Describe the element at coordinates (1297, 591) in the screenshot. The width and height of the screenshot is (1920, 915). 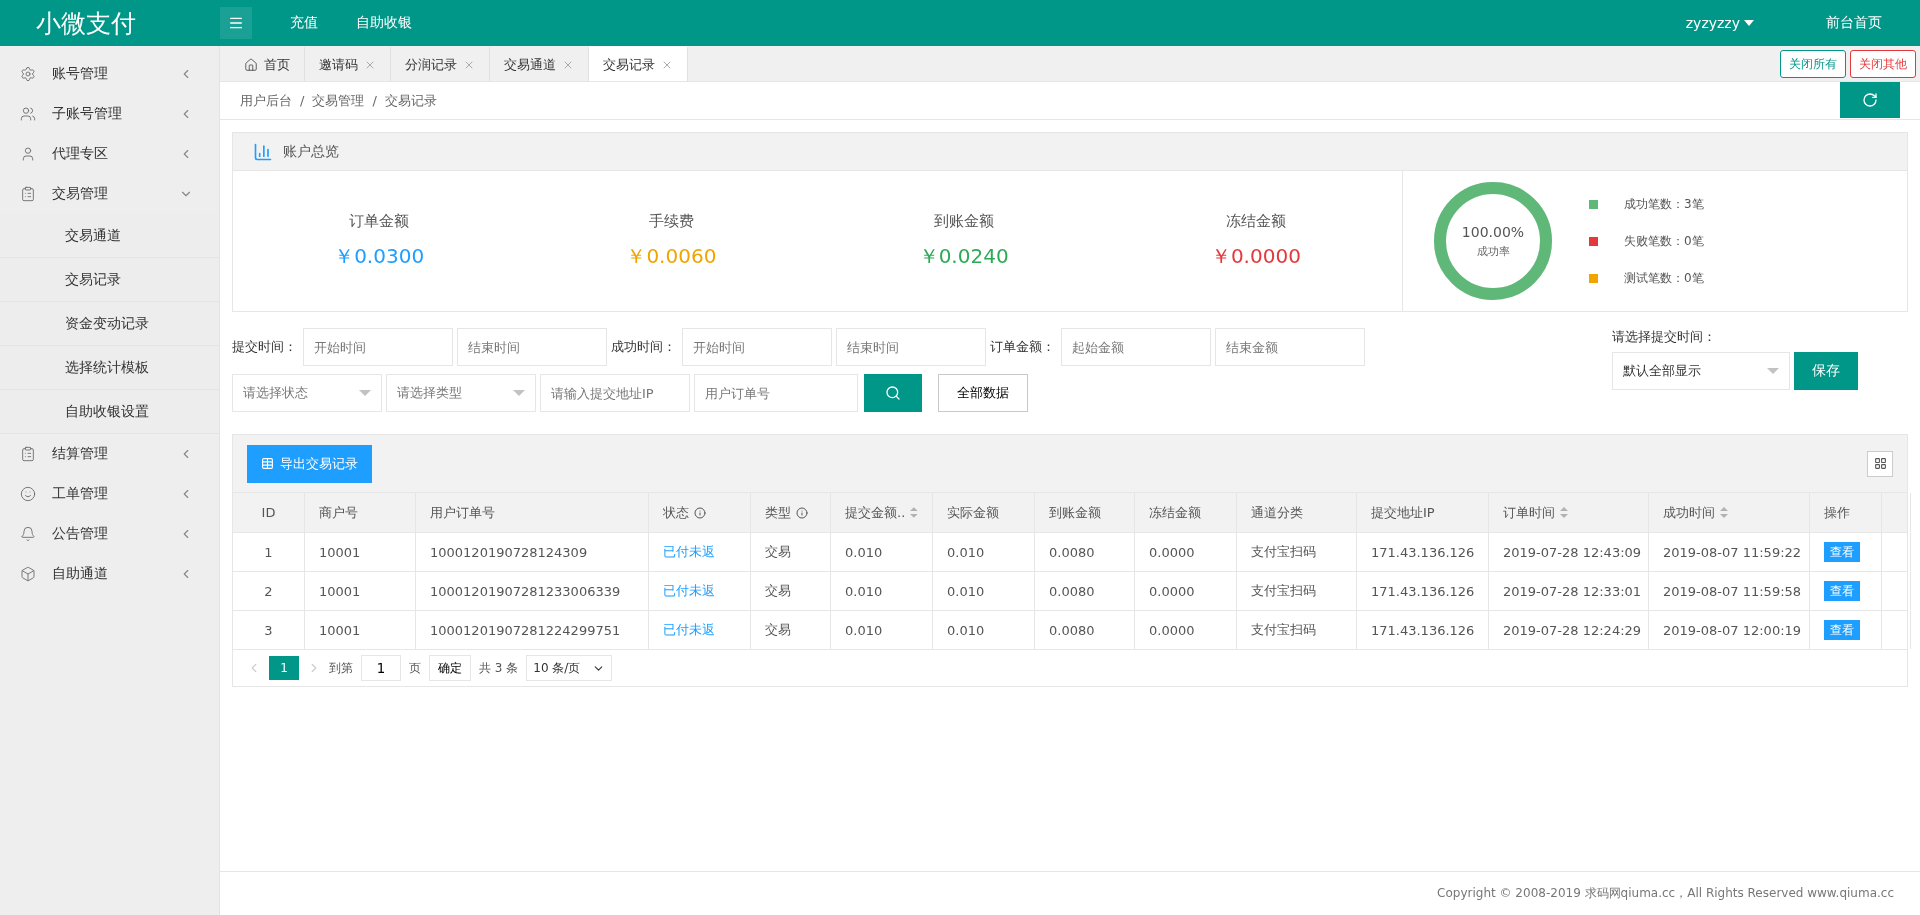
I see `table-cell: 支付宝扫码` at that location.